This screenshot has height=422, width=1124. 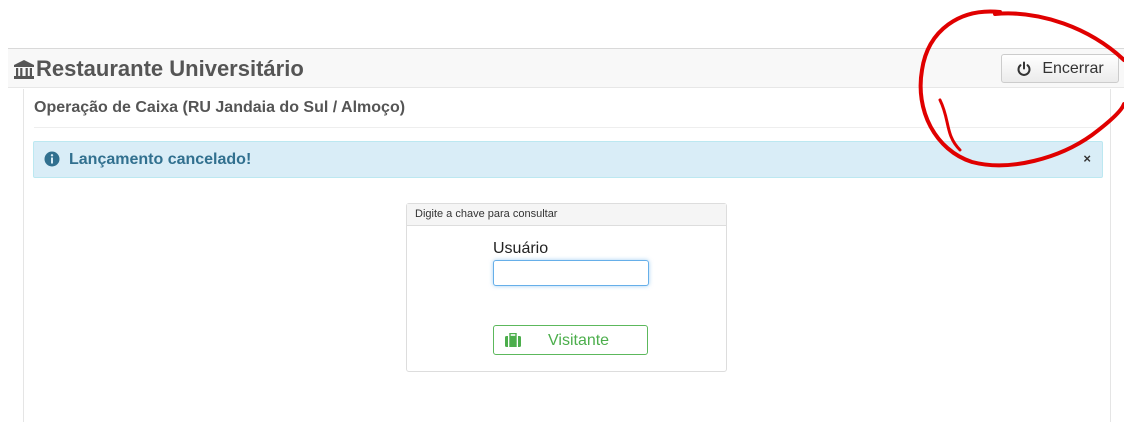 I want to click on user-label: Usuário, so click(x=521, y=248).